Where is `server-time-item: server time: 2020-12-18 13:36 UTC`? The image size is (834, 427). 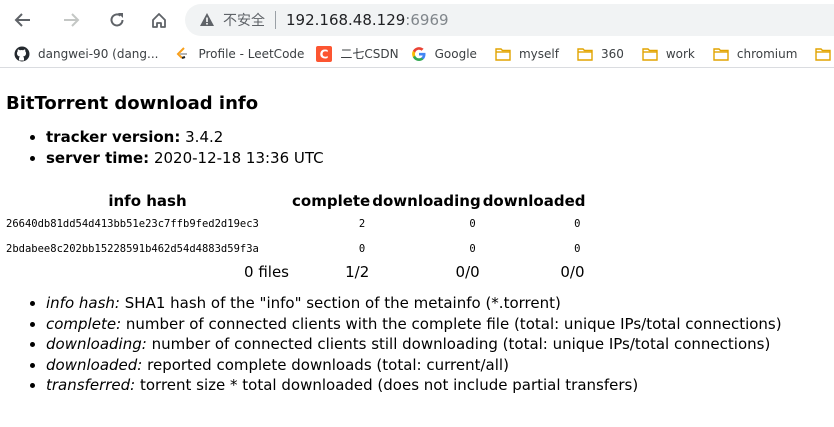 server-time-item: server time: 2020-12-18 13:36 UTC is located at coordinates (440, 158).